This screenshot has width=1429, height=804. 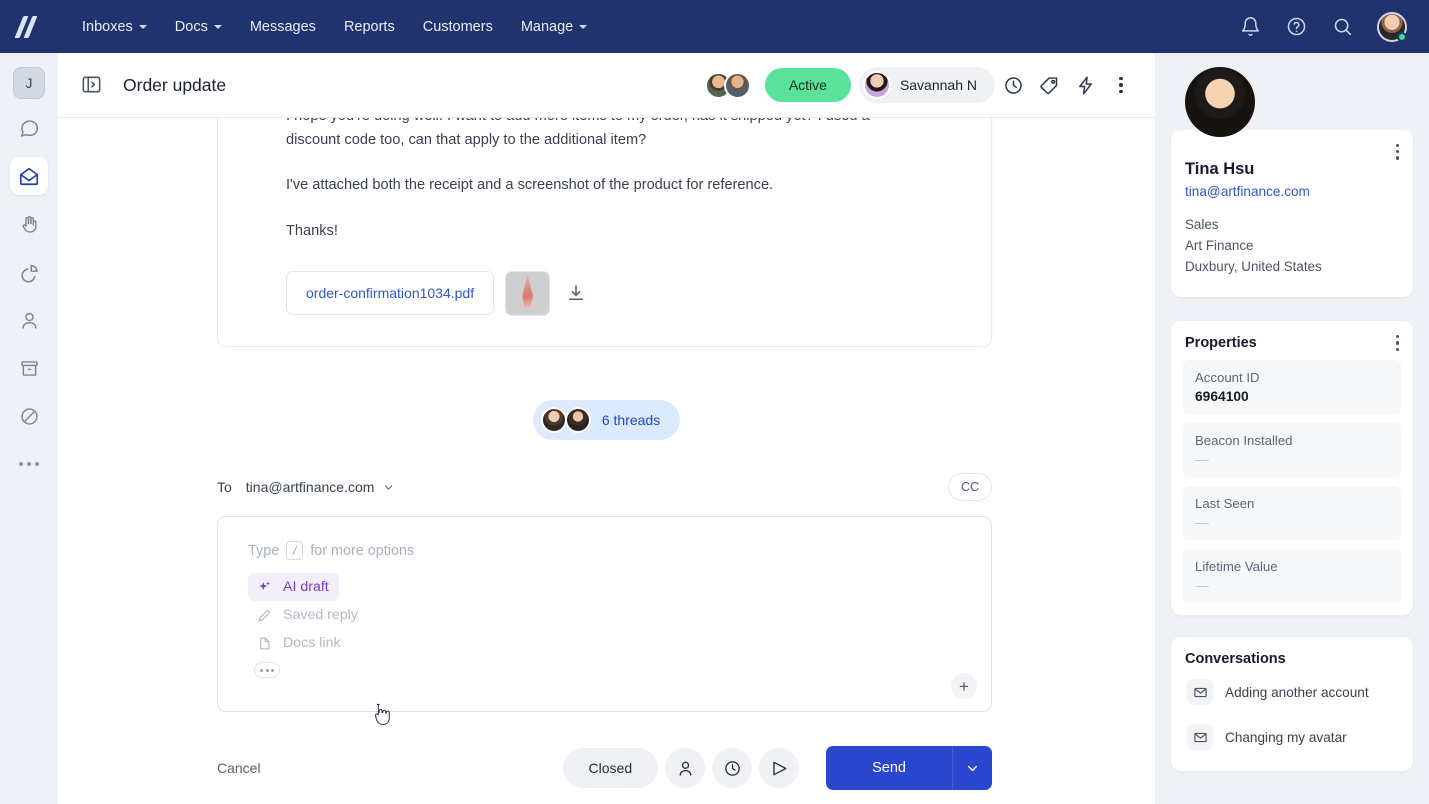 What do you see at coordinates (969, 487) in the screenshot?
I see `cc-button: CC` at bounding box center [969, 487].